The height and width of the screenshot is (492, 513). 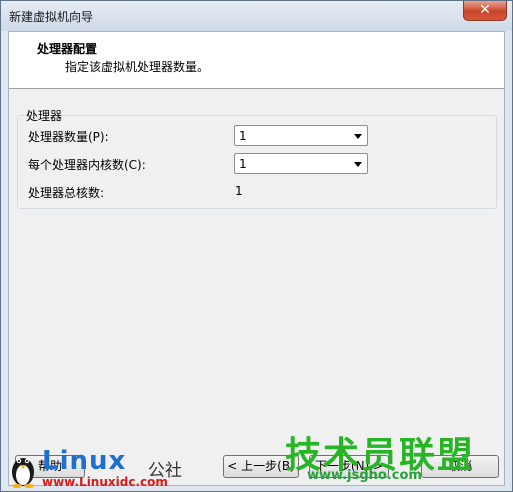 I want to click on processor-count-select: 1, so click(x=301, y=135).